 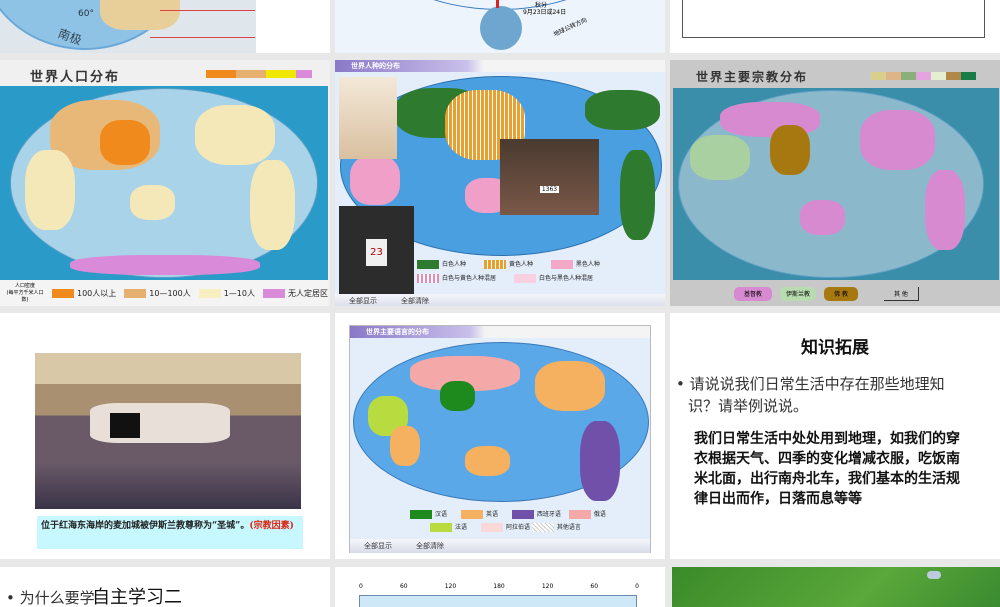 I want to click on legend-item: 黑色人种, so click(x=587, y=264).